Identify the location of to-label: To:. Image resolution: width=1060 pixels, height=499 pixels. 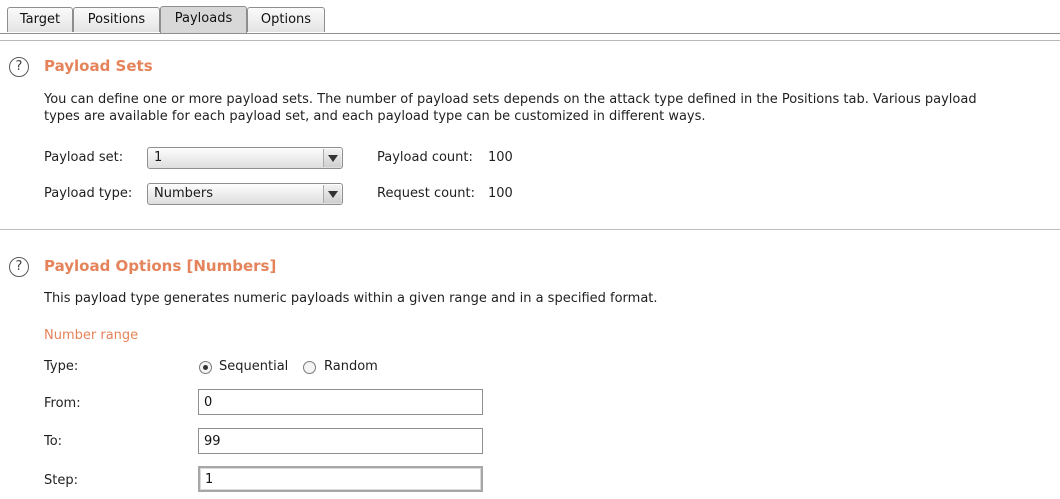
(53, 441).